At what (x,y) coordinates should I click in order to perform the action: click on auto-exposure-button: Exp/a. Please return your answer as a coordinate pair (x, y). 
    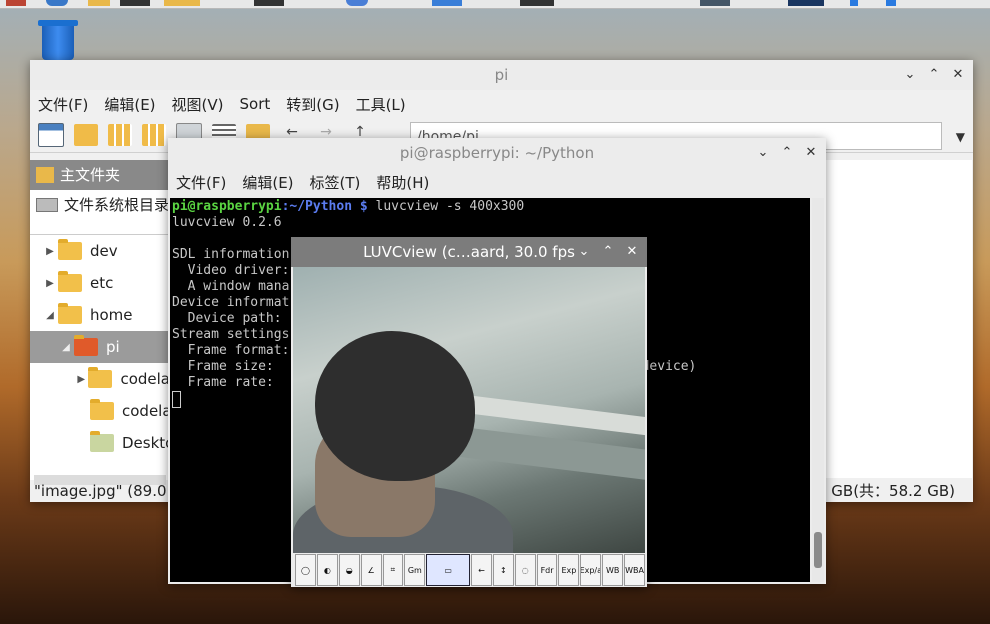
    Looking at the image, I should click on (591, 570).